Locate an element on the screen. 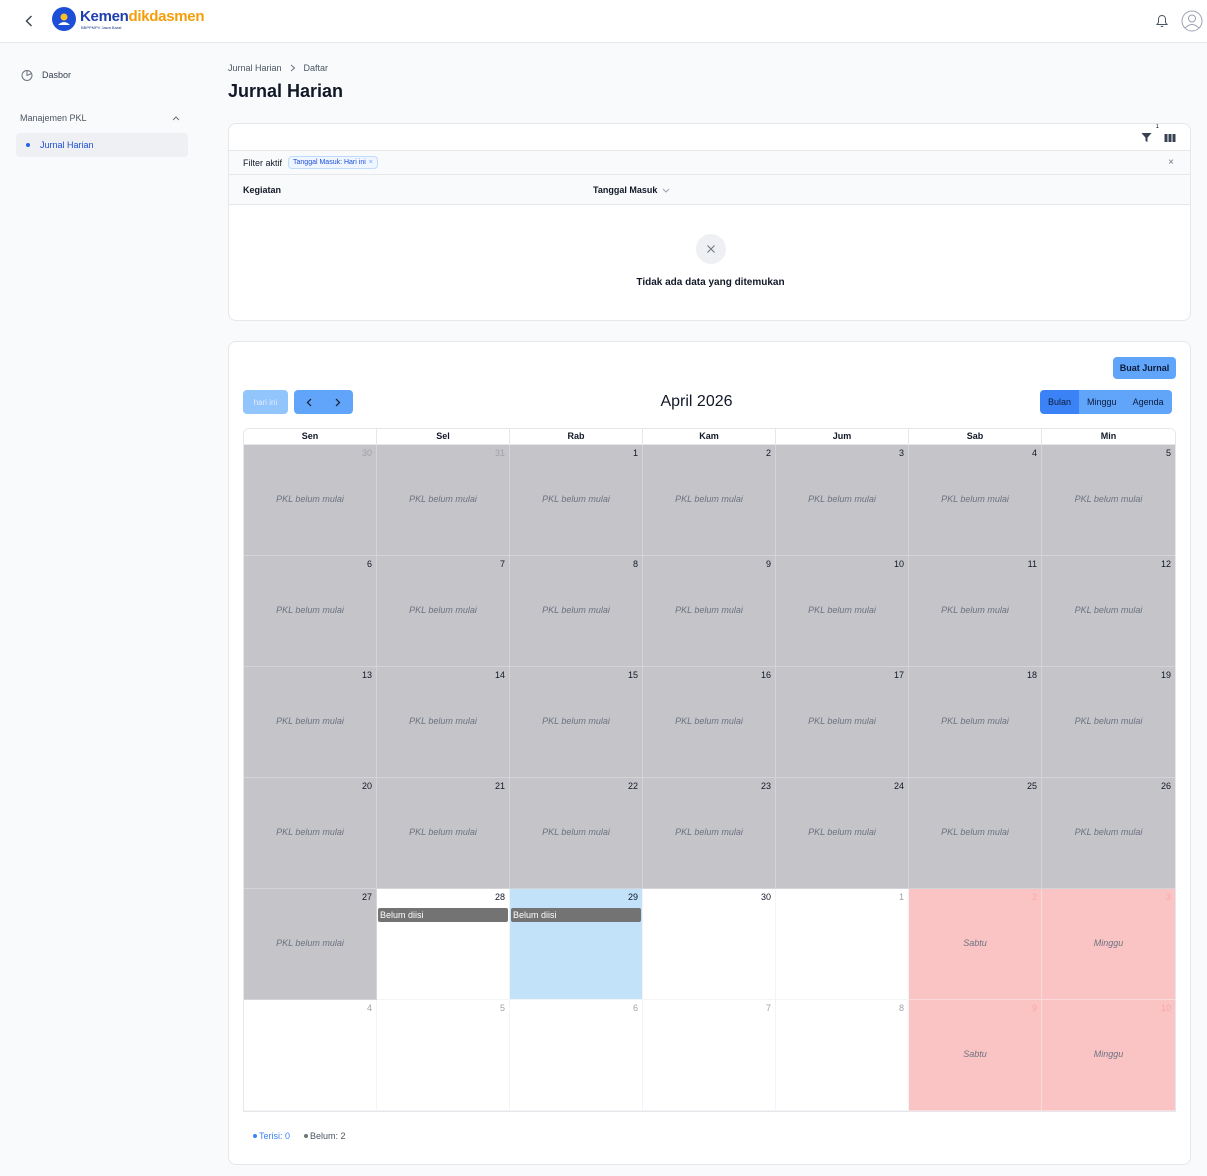  calendar-day-cell: 7 is located at coordinates (709, 1055).